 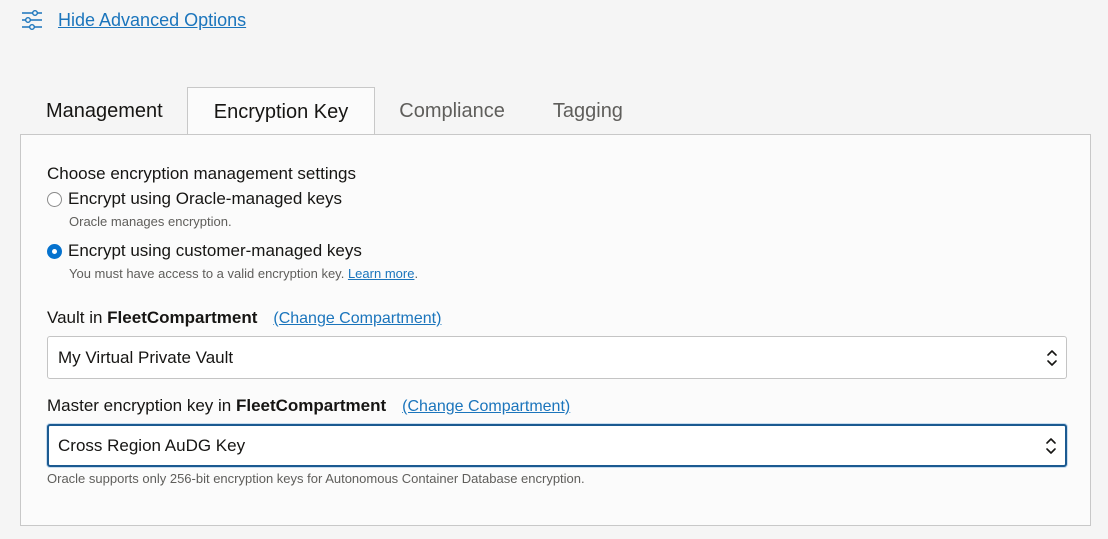 I want to click on vault-label-prefix: Vault in, so click(x=77, y=317).